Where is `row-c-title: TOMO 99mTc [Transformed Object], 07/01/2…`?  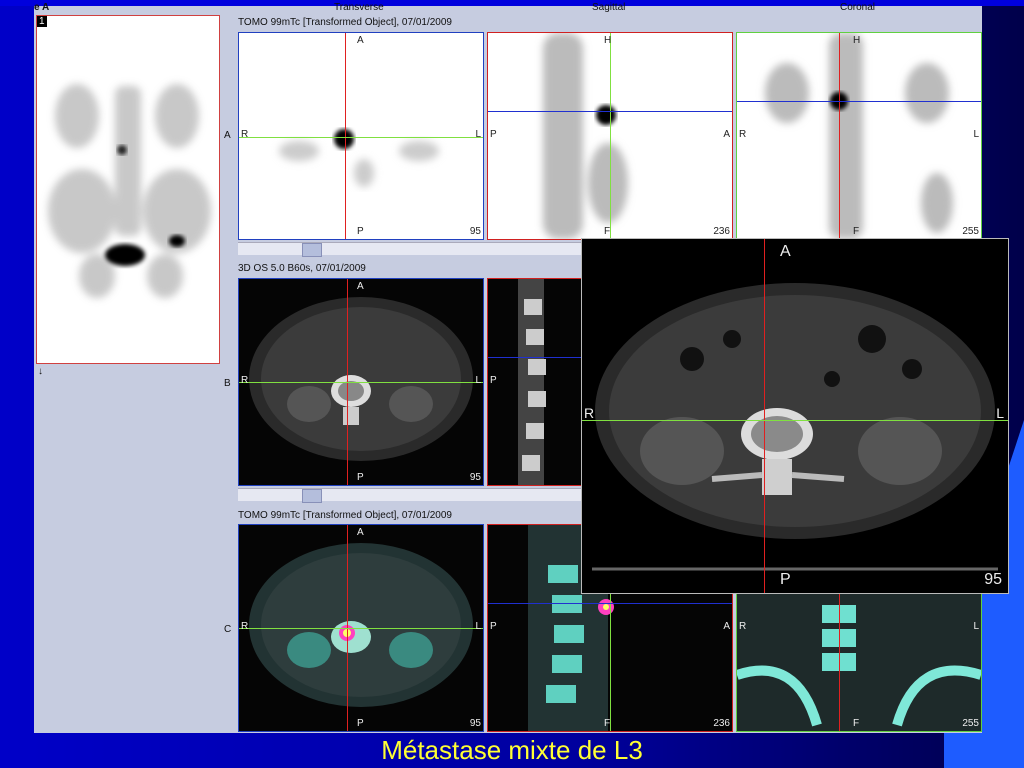
row-c-title: TOMO 99mTc [Transformed Object], 07/01/2… is located at coordinates (345, 515).